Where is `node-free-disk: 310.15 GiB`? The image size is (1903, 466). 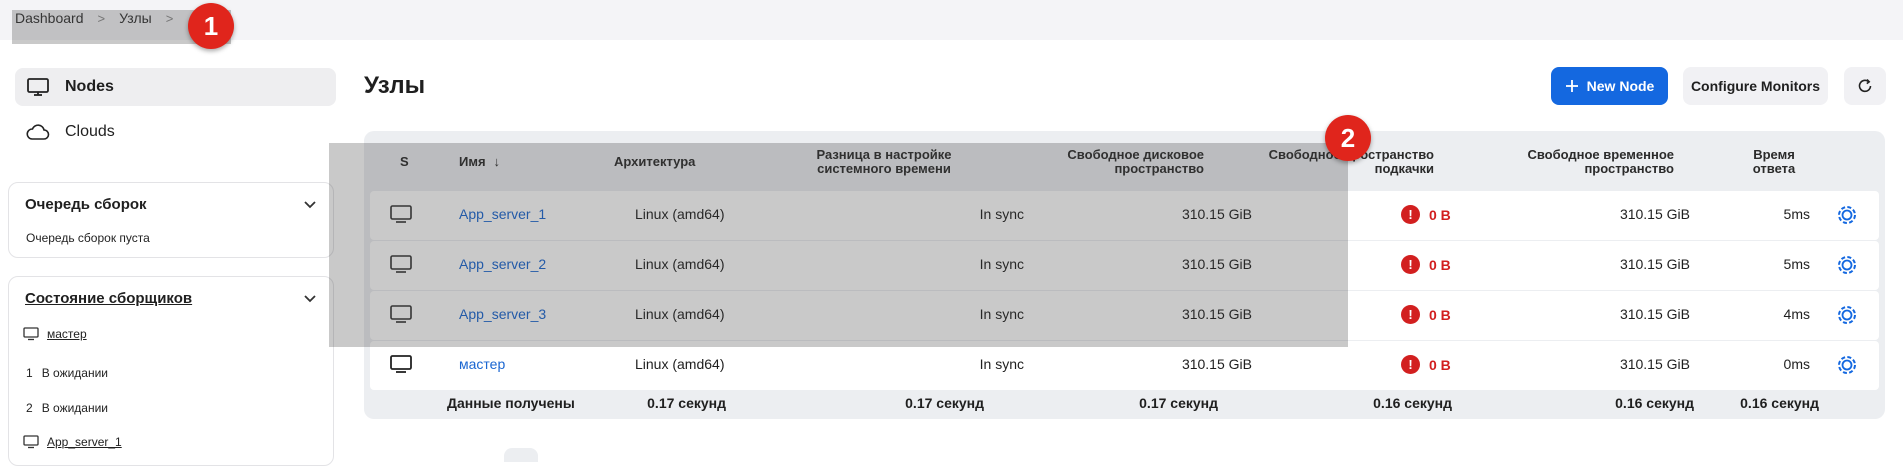 node-free-disk: 310.15 GiB is located at coordinates (1216, 364).